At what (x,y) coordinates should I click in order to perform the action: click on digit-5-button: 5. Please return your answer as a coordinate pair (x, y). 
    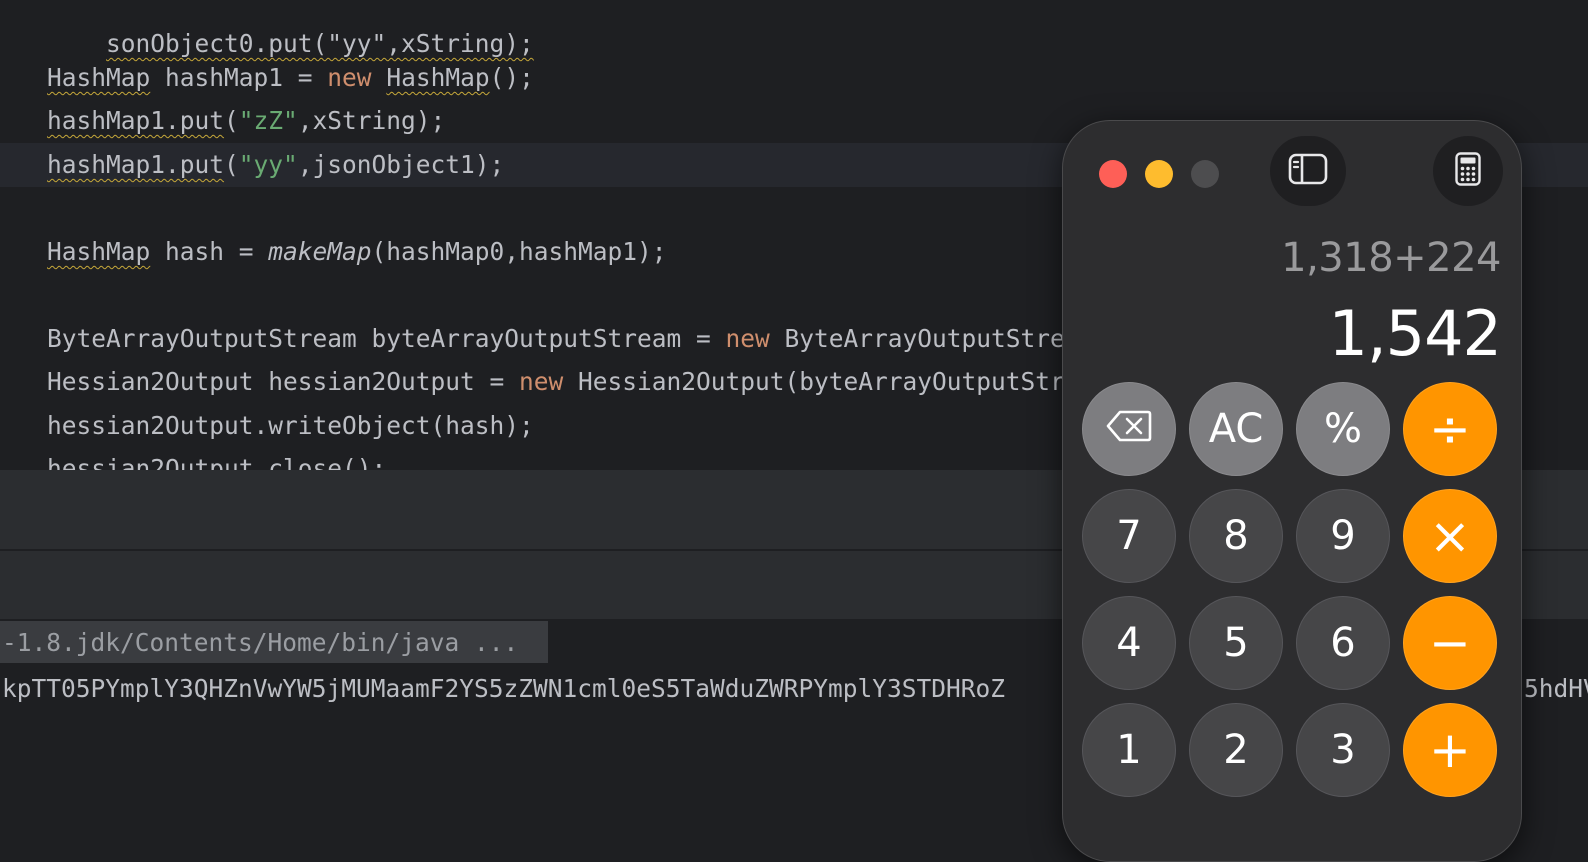
    Looking at the image, I should click on (1236, 643).